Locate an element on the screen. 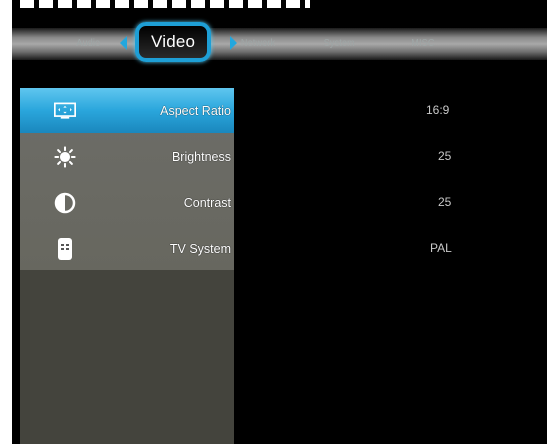 This screenshot has height=444, width=547. menu-item-contrast: Contrast is located at coordinates (127, 202).